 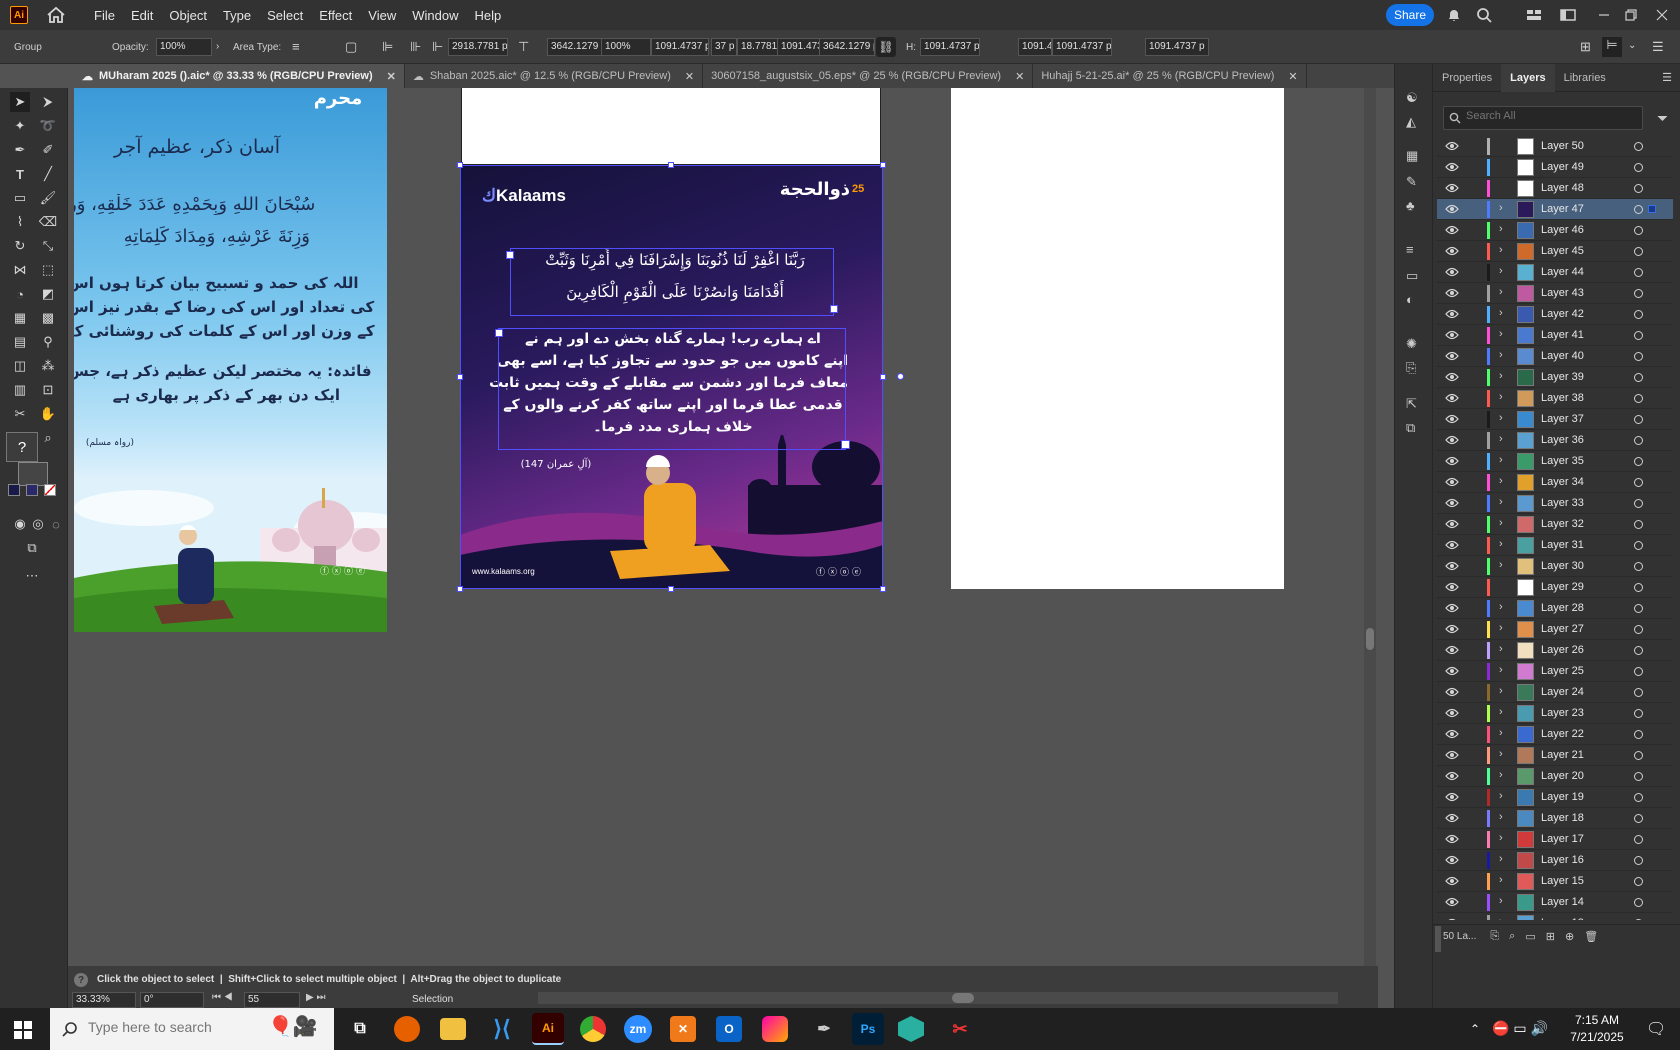 I want to click on chevron-right-icon: ›, so click(x=217, y=46).